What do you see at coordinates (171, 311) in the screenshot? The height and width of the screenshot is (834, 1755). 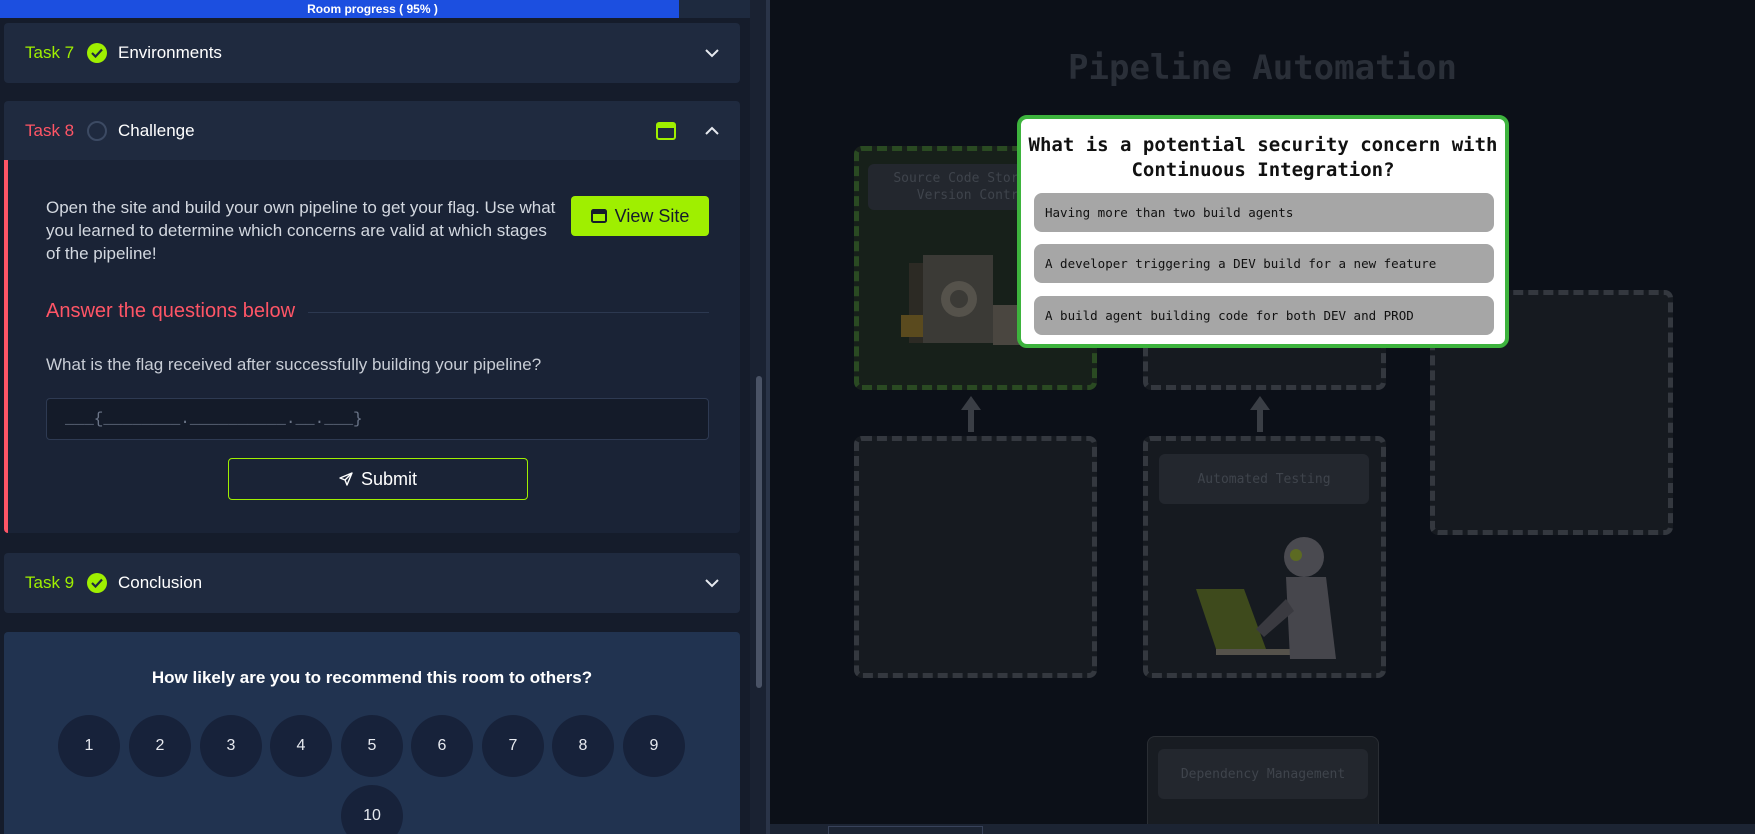 I see `answer-section-heading: Answer the questions below` at bounding box center [171, 311].